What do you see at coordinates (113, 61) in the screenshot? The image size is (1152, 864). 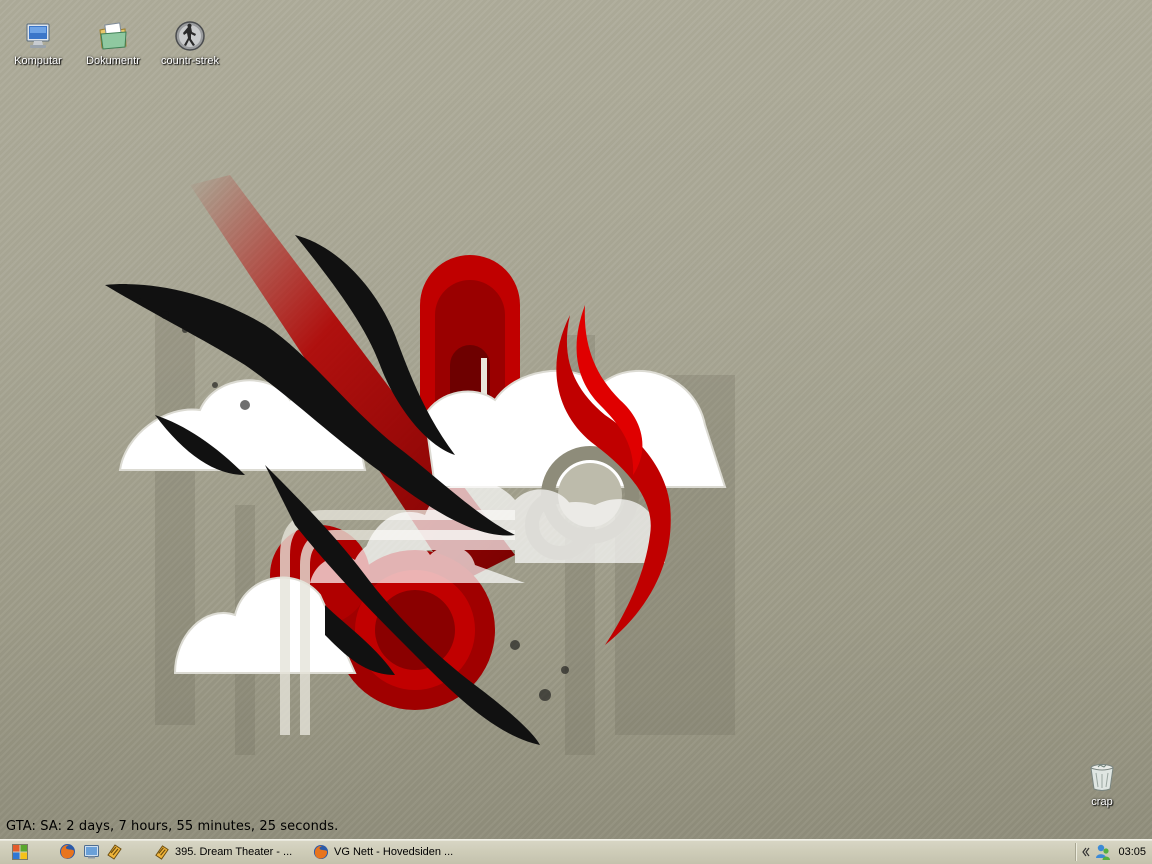 I see `desktop-icon-label: Dokumentr` at bounding box center [113, 61].